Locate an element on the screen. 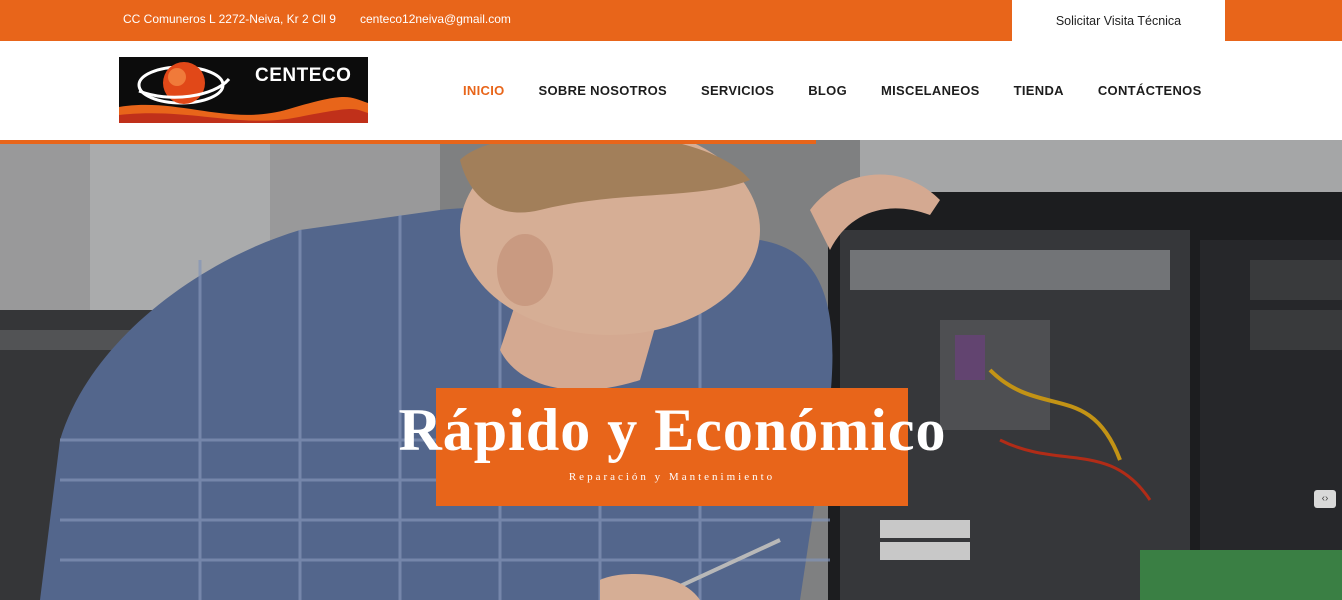 The width and height of the screenshot is (1342, 600). request-visit-button: Solicitar Visita Técnica is located at coordinates (1118, 20).